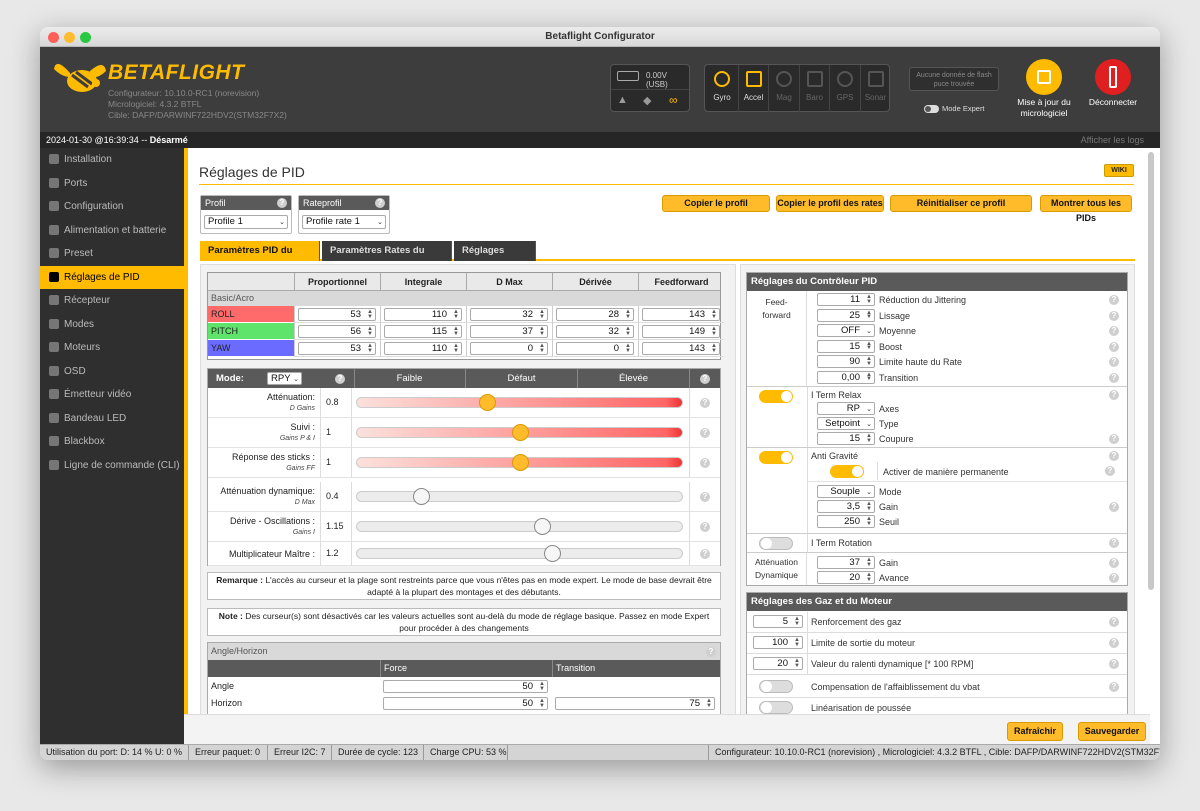  Describe the element at coordinates (776, 686) in the screenshot. I see `vbat-compensation-toggle` at that location.